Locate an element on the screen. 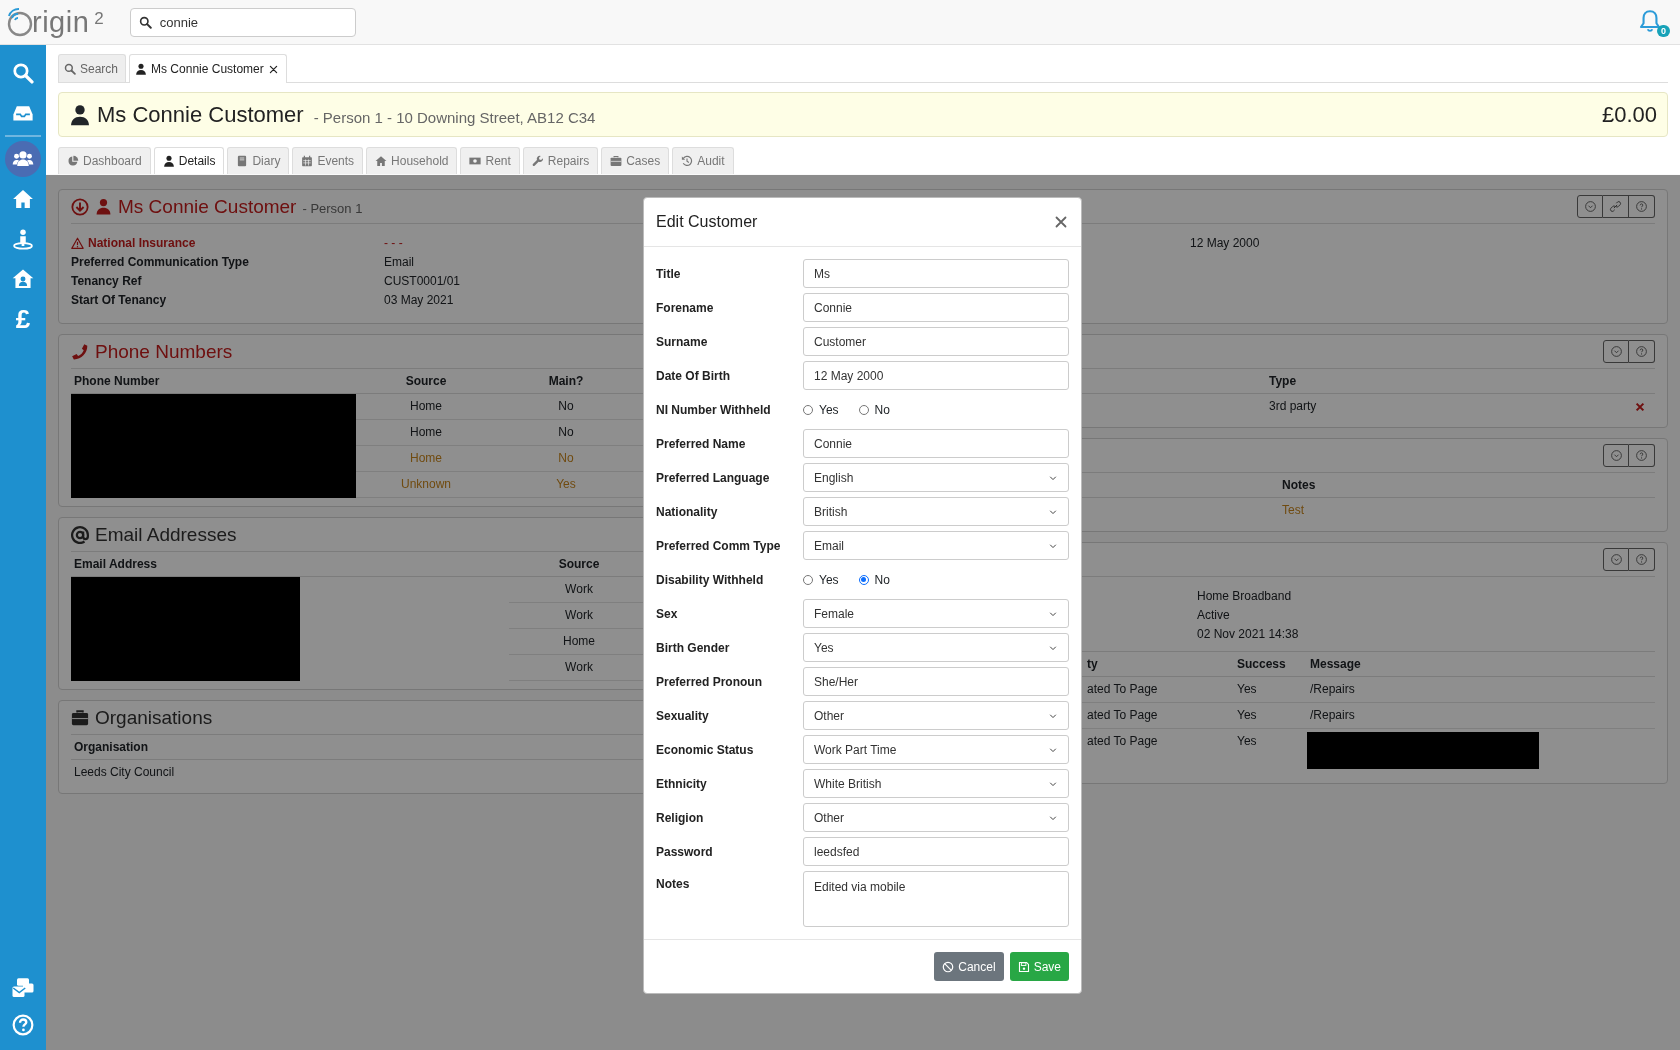 This screenshot has width=1680, height=1050. detail-tab: Rent is located at coordinates (490, 160).